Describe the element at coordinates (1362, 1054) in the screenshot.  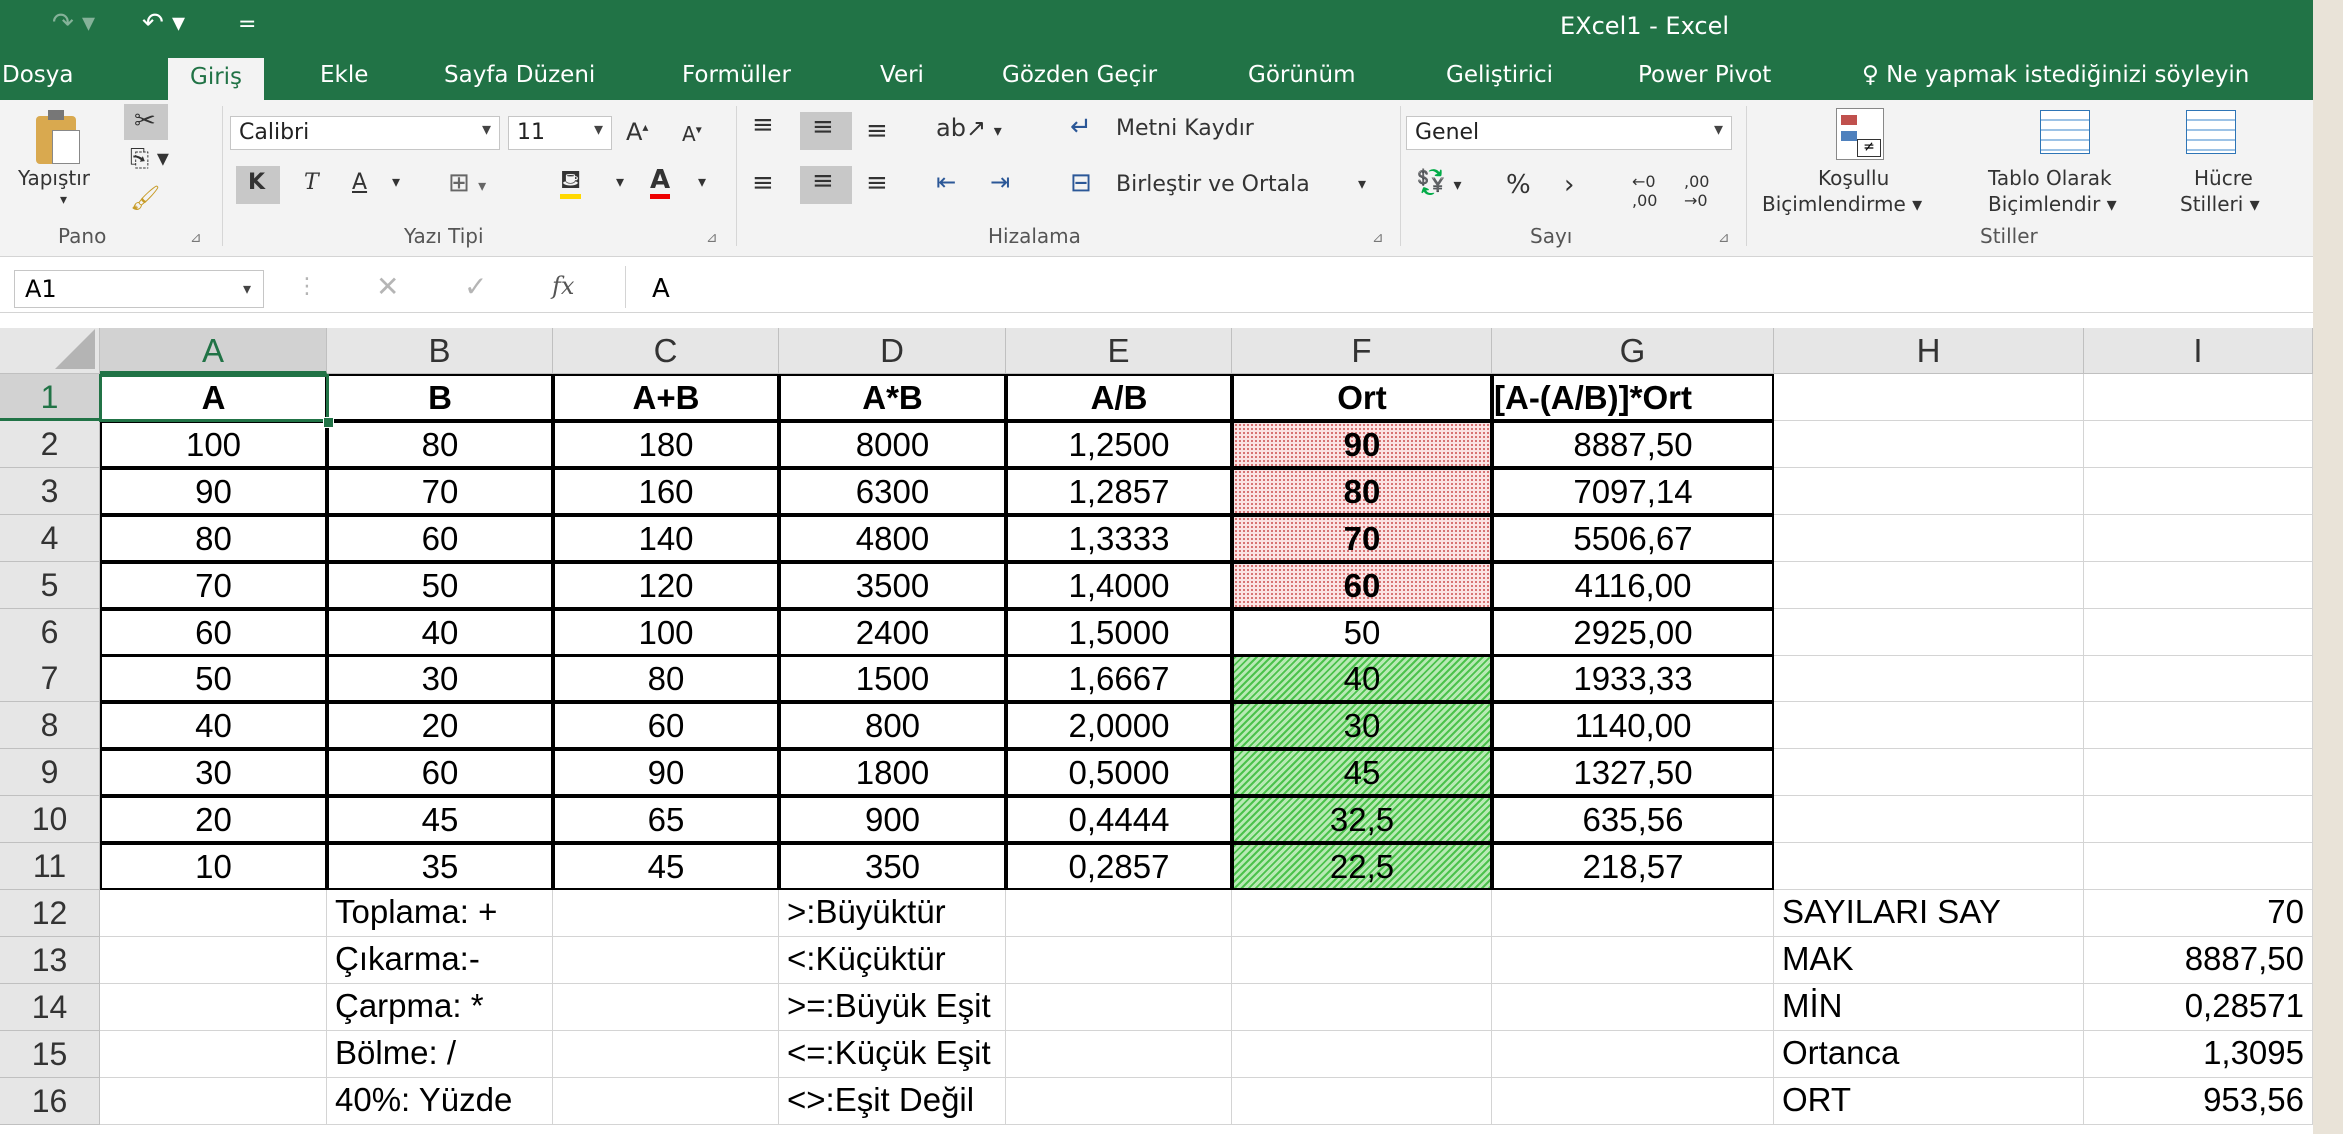
I see `cell-f15` at that location.